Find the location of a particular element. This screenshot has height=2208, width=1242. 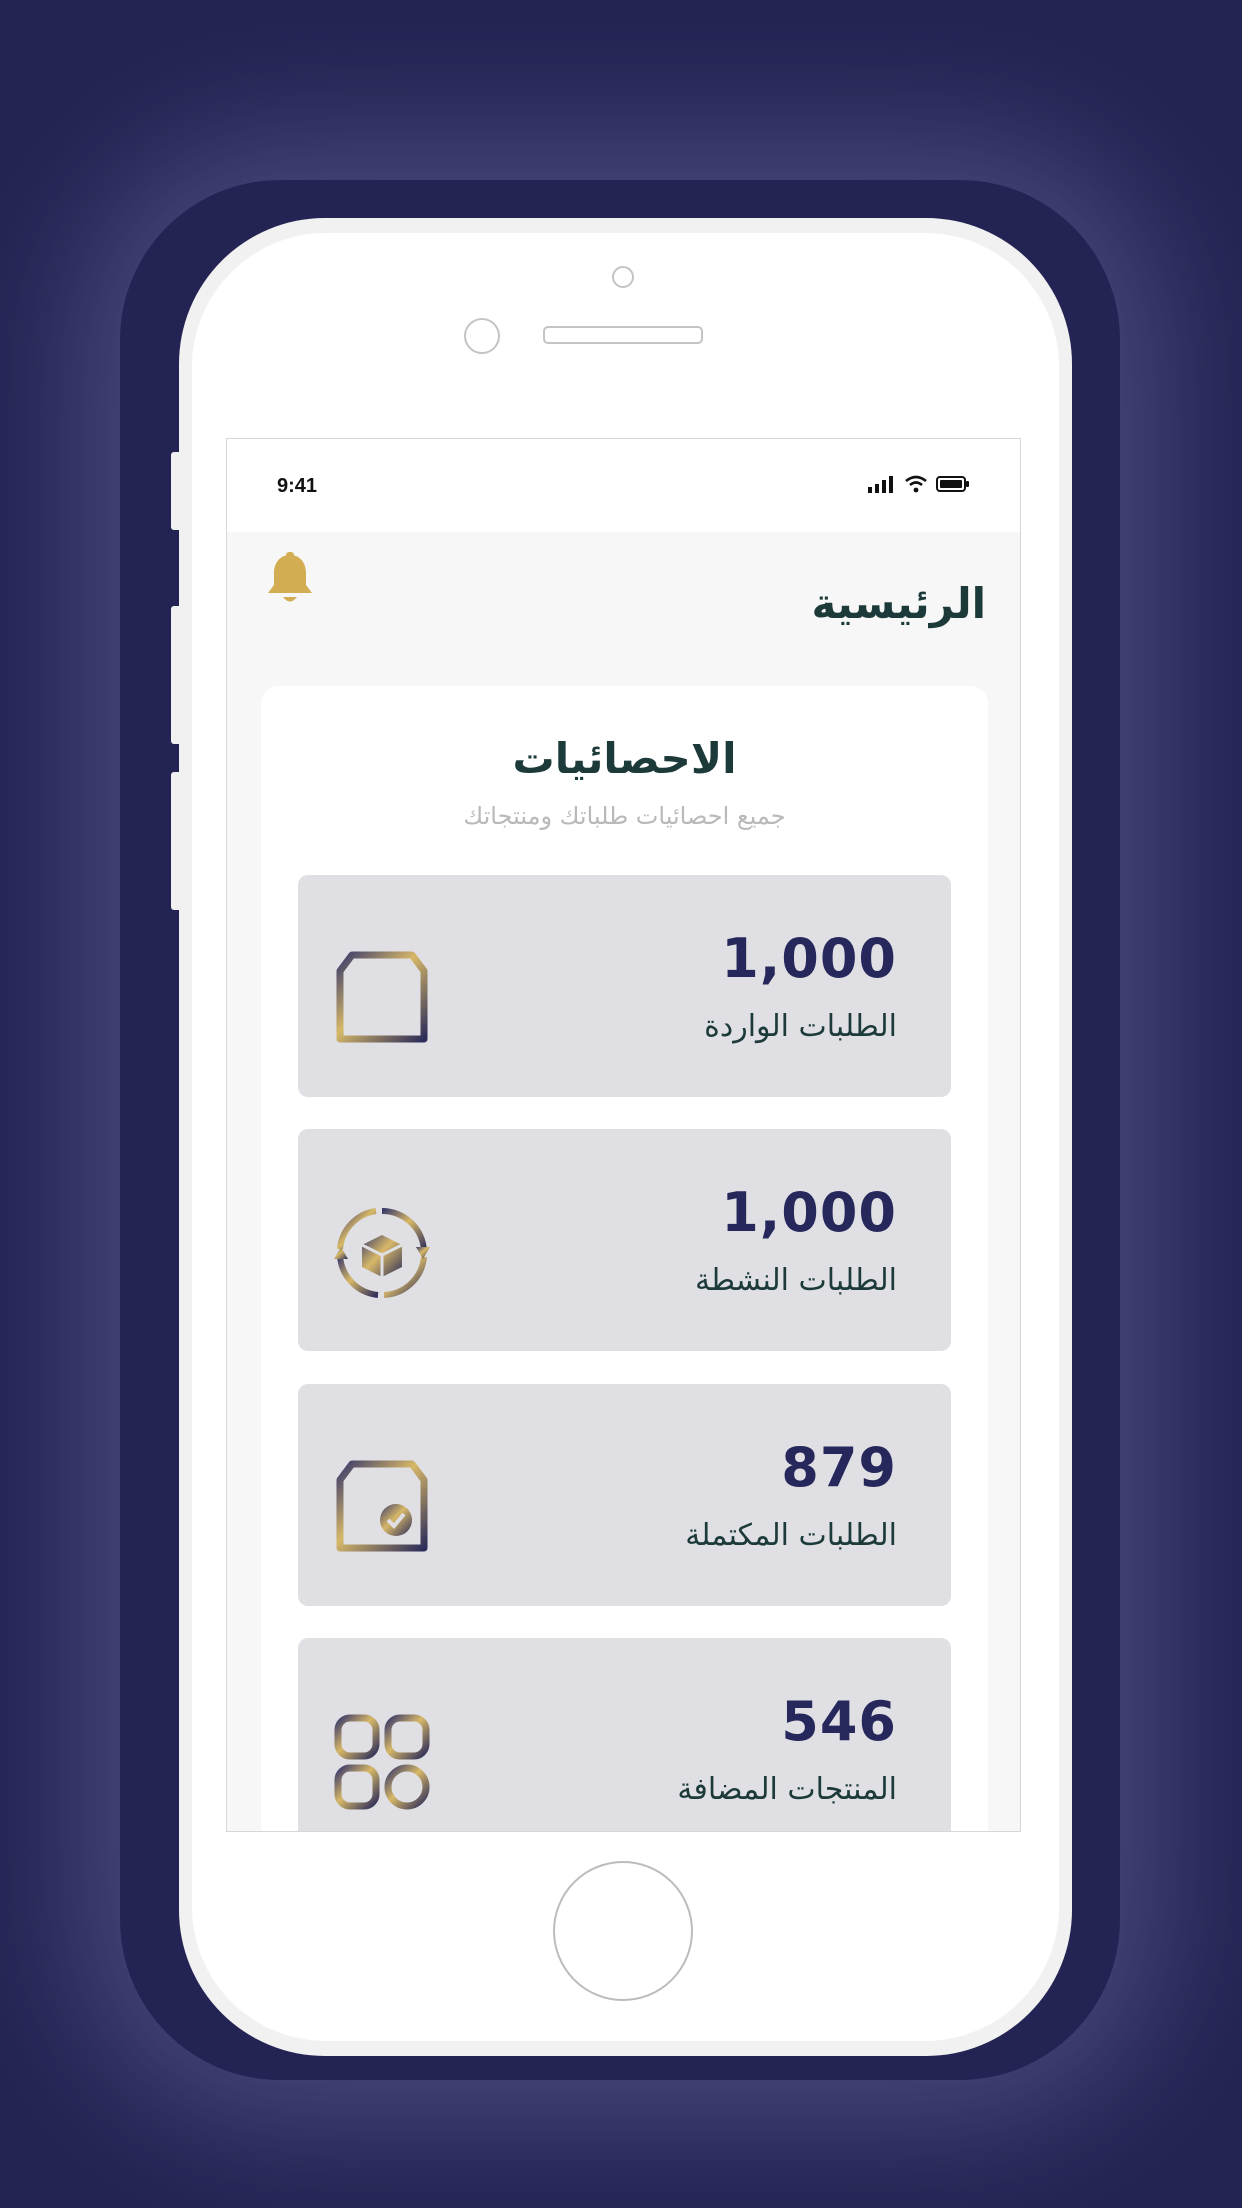

signal-icon is located at coordinates (880, 484).